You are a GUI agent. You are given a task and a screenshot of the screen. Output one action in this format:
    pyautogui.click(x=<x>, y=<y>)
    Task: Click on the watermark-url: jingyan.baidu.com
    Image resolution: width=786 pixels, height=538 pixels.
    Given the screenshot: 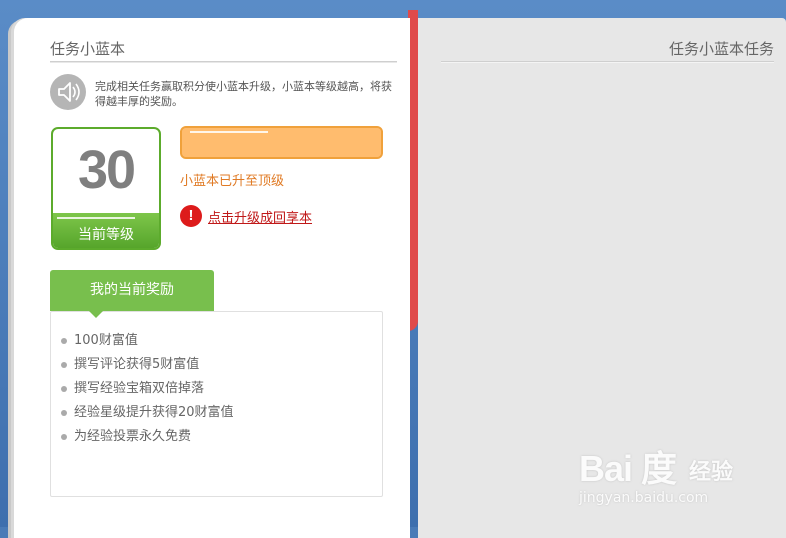 What is the action you would take?
    pyautogui.click(x=644, y=498)
    